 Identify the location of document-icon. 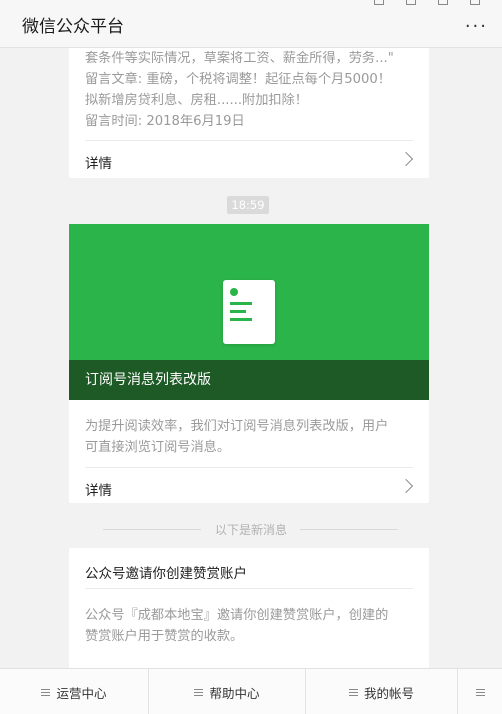
(249, 312).